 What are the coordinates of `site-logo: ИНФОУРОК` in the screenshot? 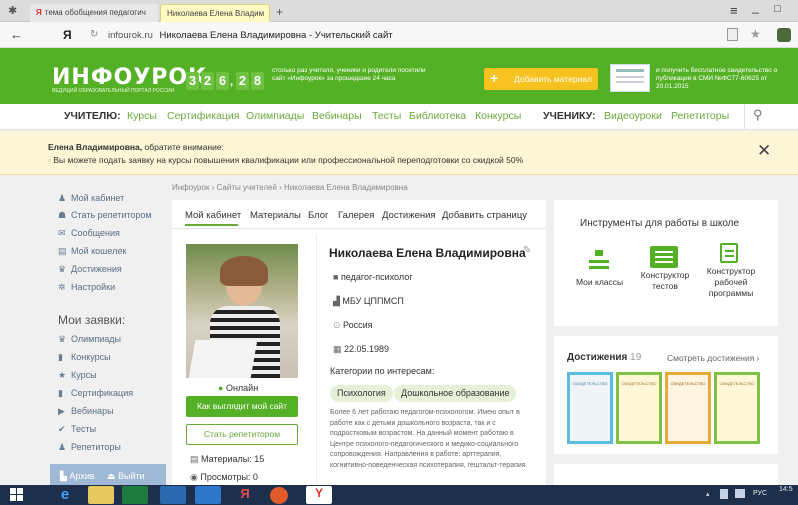 It's located at (129, 77).